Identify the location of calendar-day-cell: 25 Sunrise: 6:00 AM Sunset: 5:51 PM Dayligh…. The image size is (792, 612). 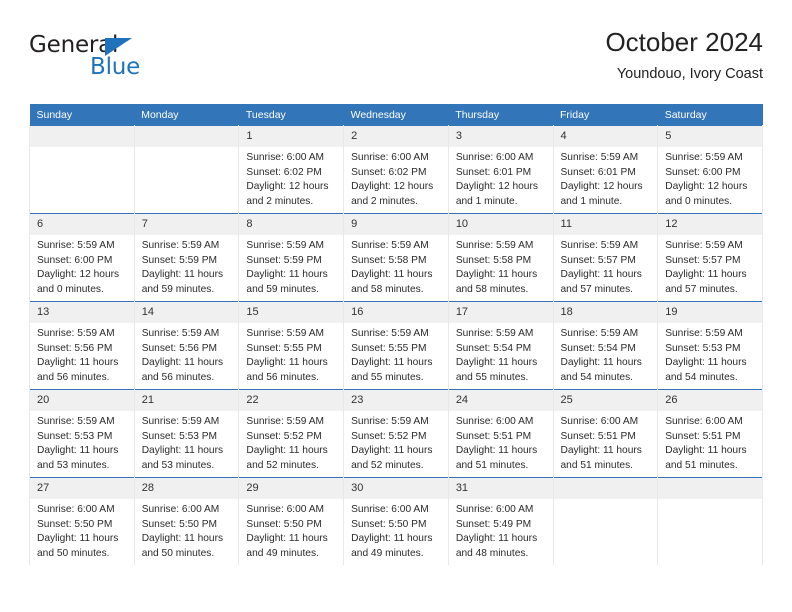
(605, 433).